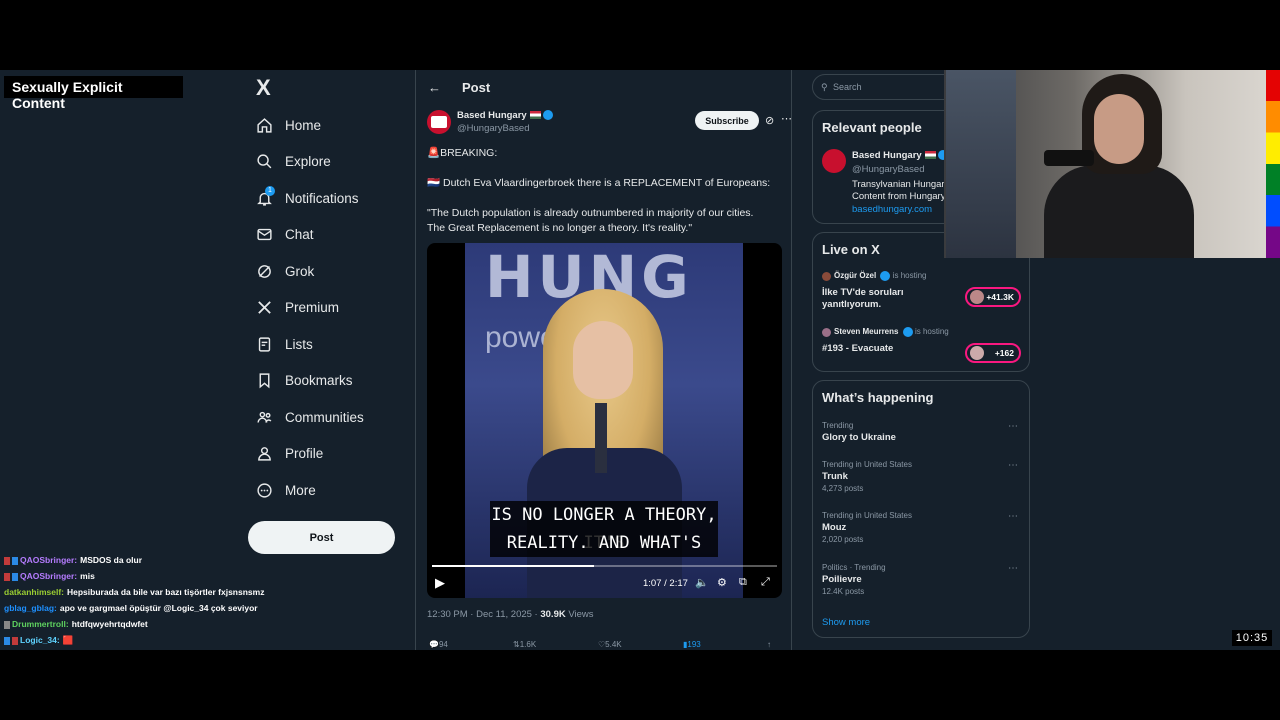  Describe the element at coordinates (264, 490) in the screenshot. I see `more-circle-icon` at that location.